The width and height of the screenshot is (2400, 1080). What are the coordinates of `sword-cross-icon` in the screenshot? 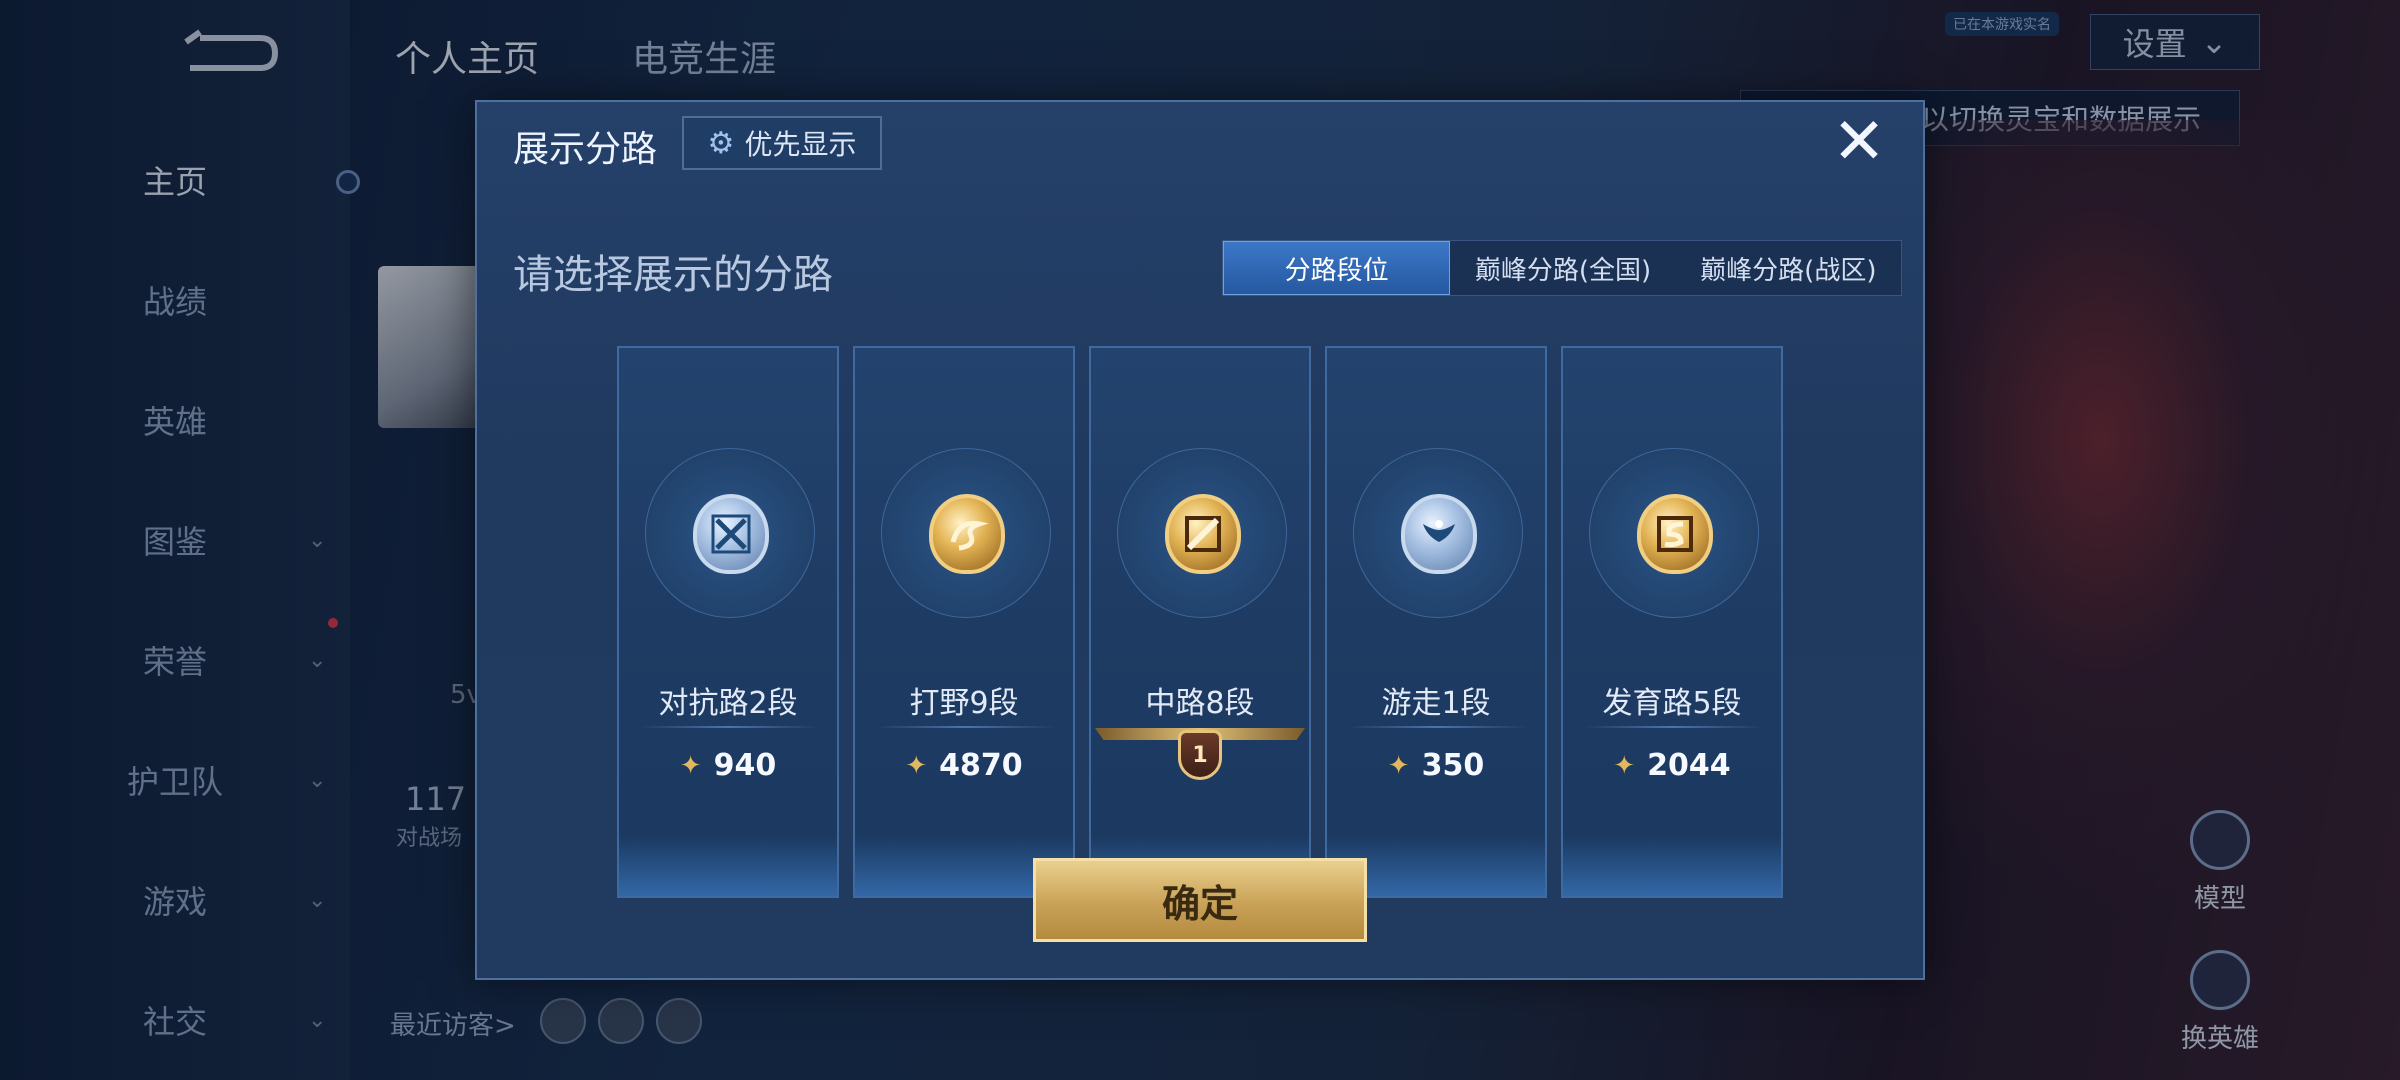 It's located at (731, 534).